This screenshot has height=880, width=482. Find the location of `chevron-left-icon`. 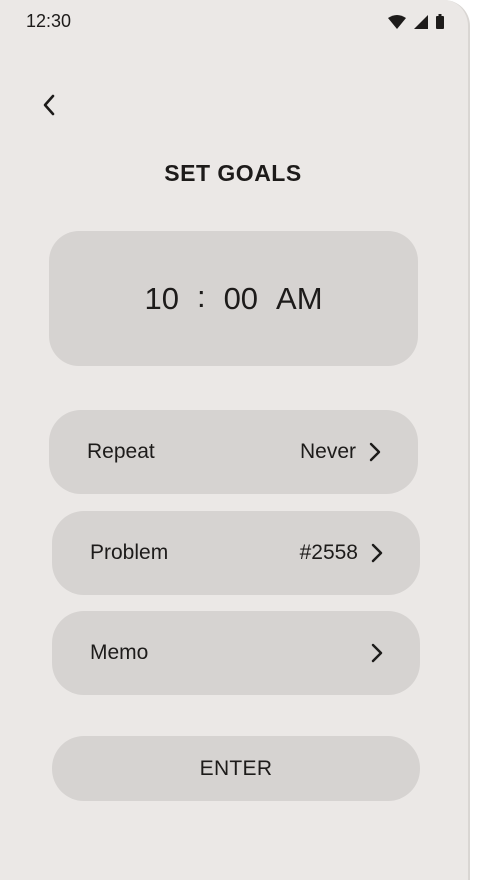

chevron-left-icon is located at coordinates (49, 107).